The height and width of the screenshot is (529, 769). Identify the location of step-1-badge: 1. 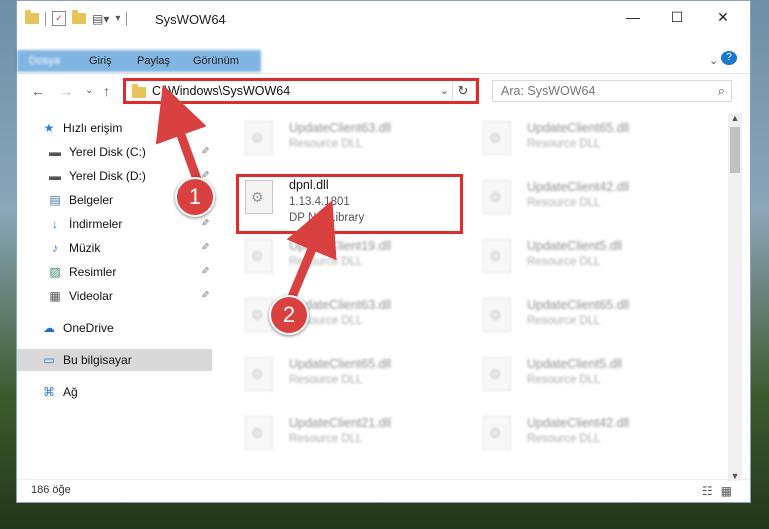
(195, 197).